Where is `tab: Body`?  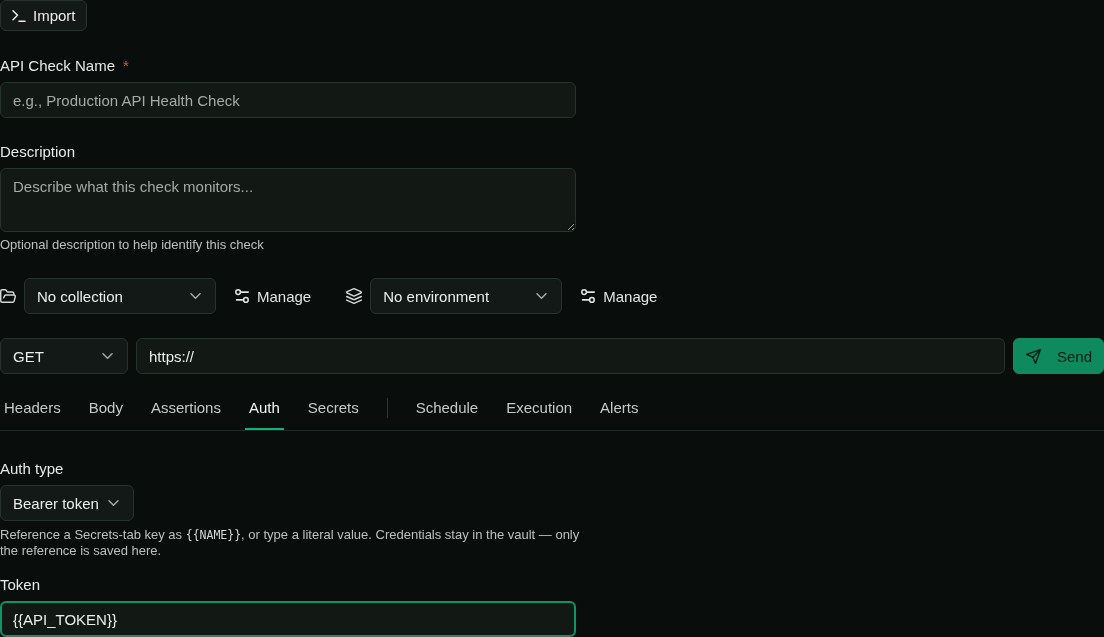 tab: Body is located at coordinates (105, 408).